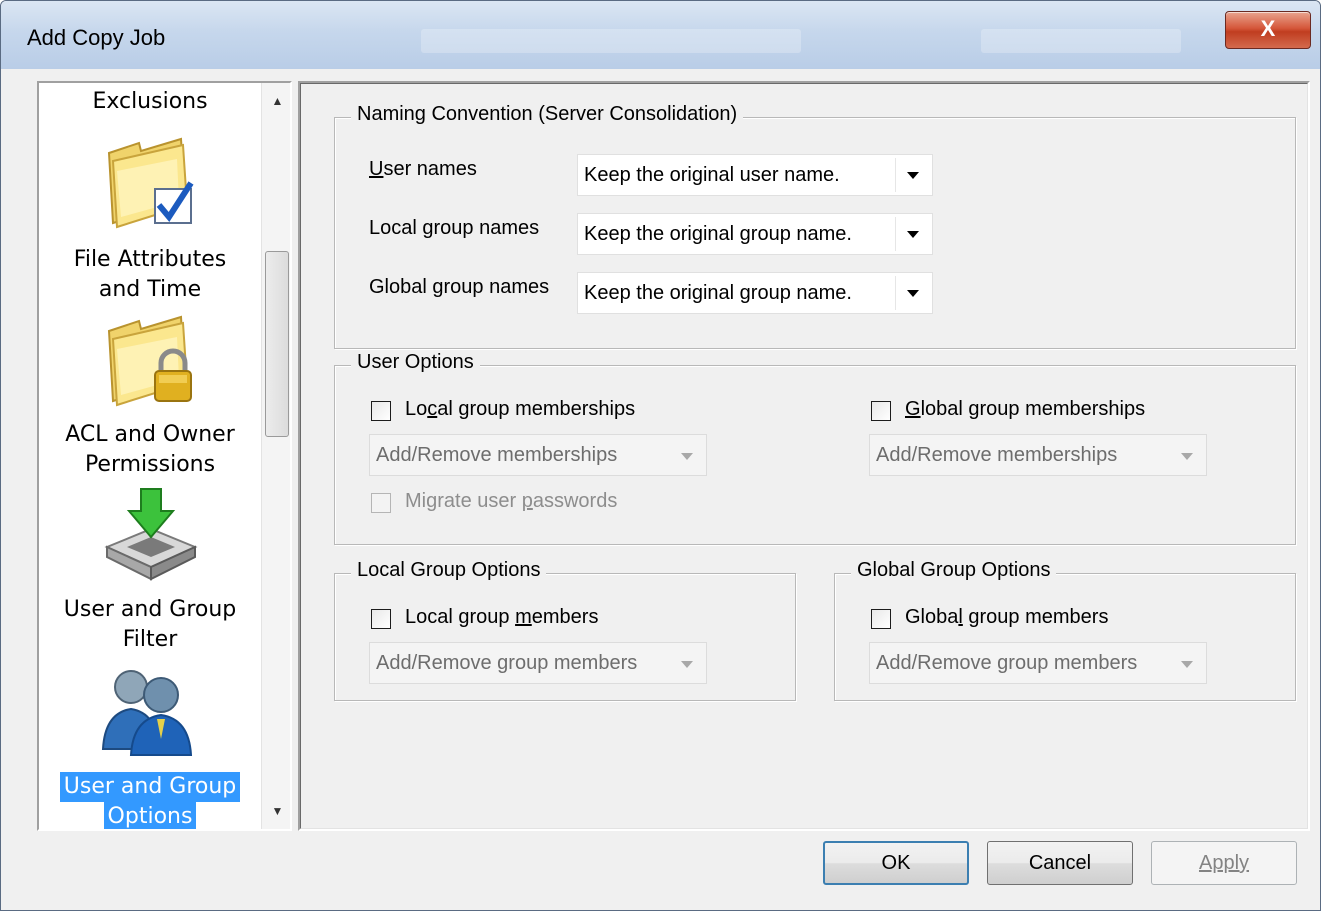  What do you see at coordinates (507, 663) in the screenshot?
I see `local-group-members-value: Add/Remove group members` at bounding box center [507, 663].